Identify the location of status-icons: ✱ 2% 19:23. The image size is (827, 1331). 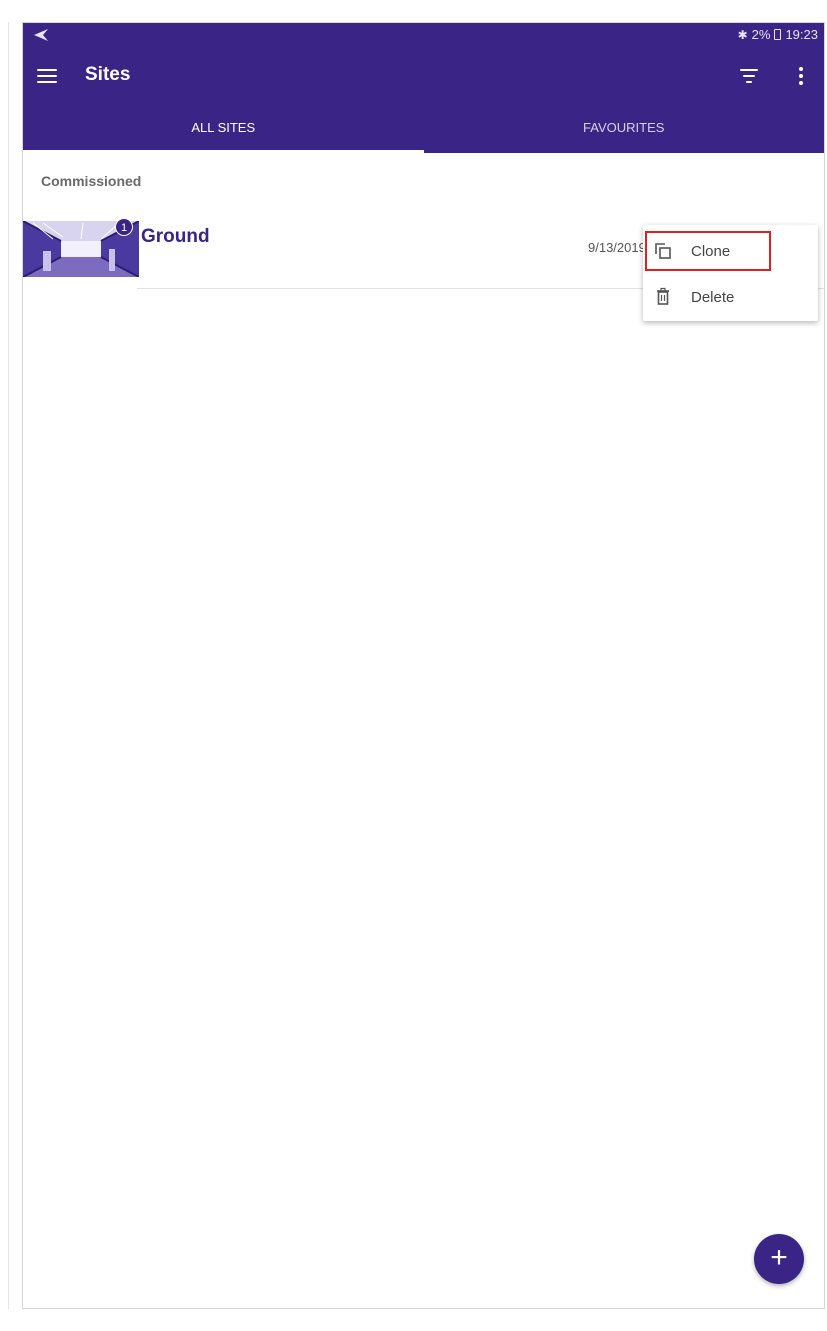
(778, 34).